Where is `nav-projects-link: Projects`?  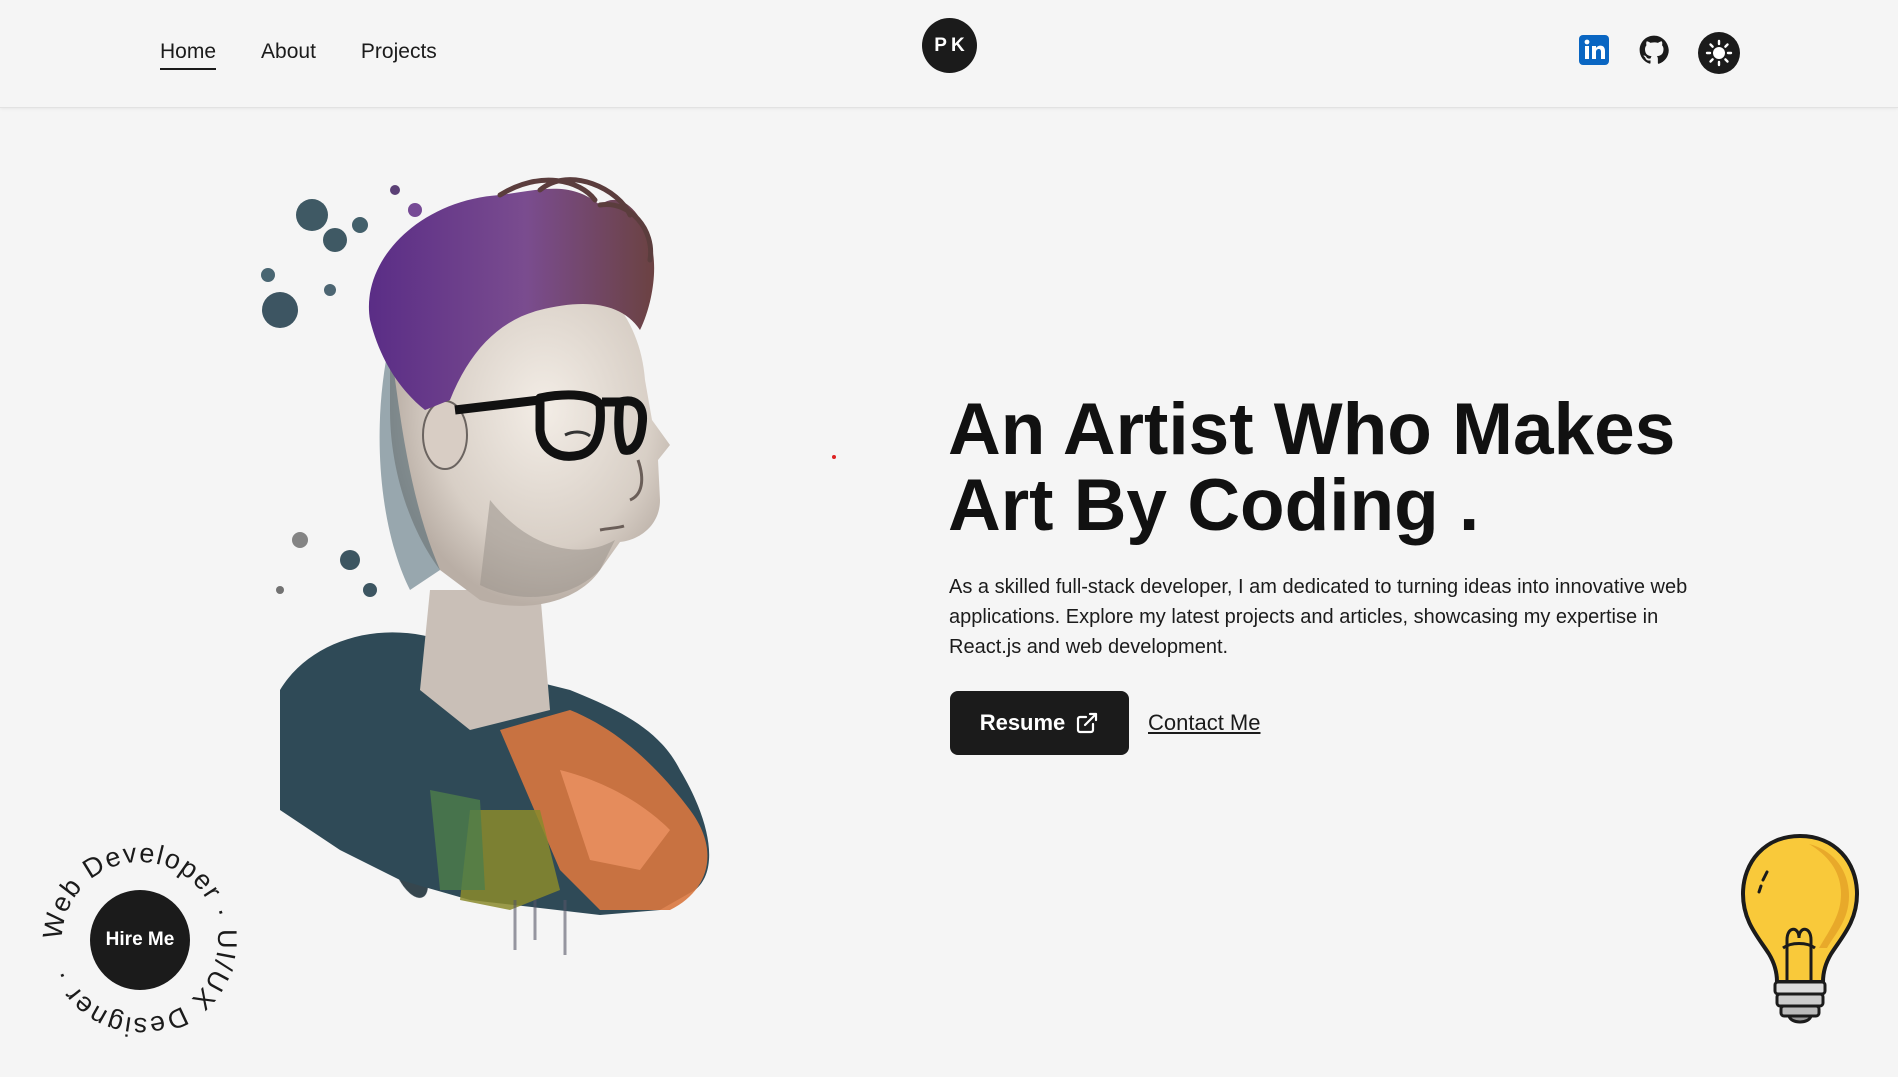
nav-projects-link: Projects is located at coordinates (399, 55).